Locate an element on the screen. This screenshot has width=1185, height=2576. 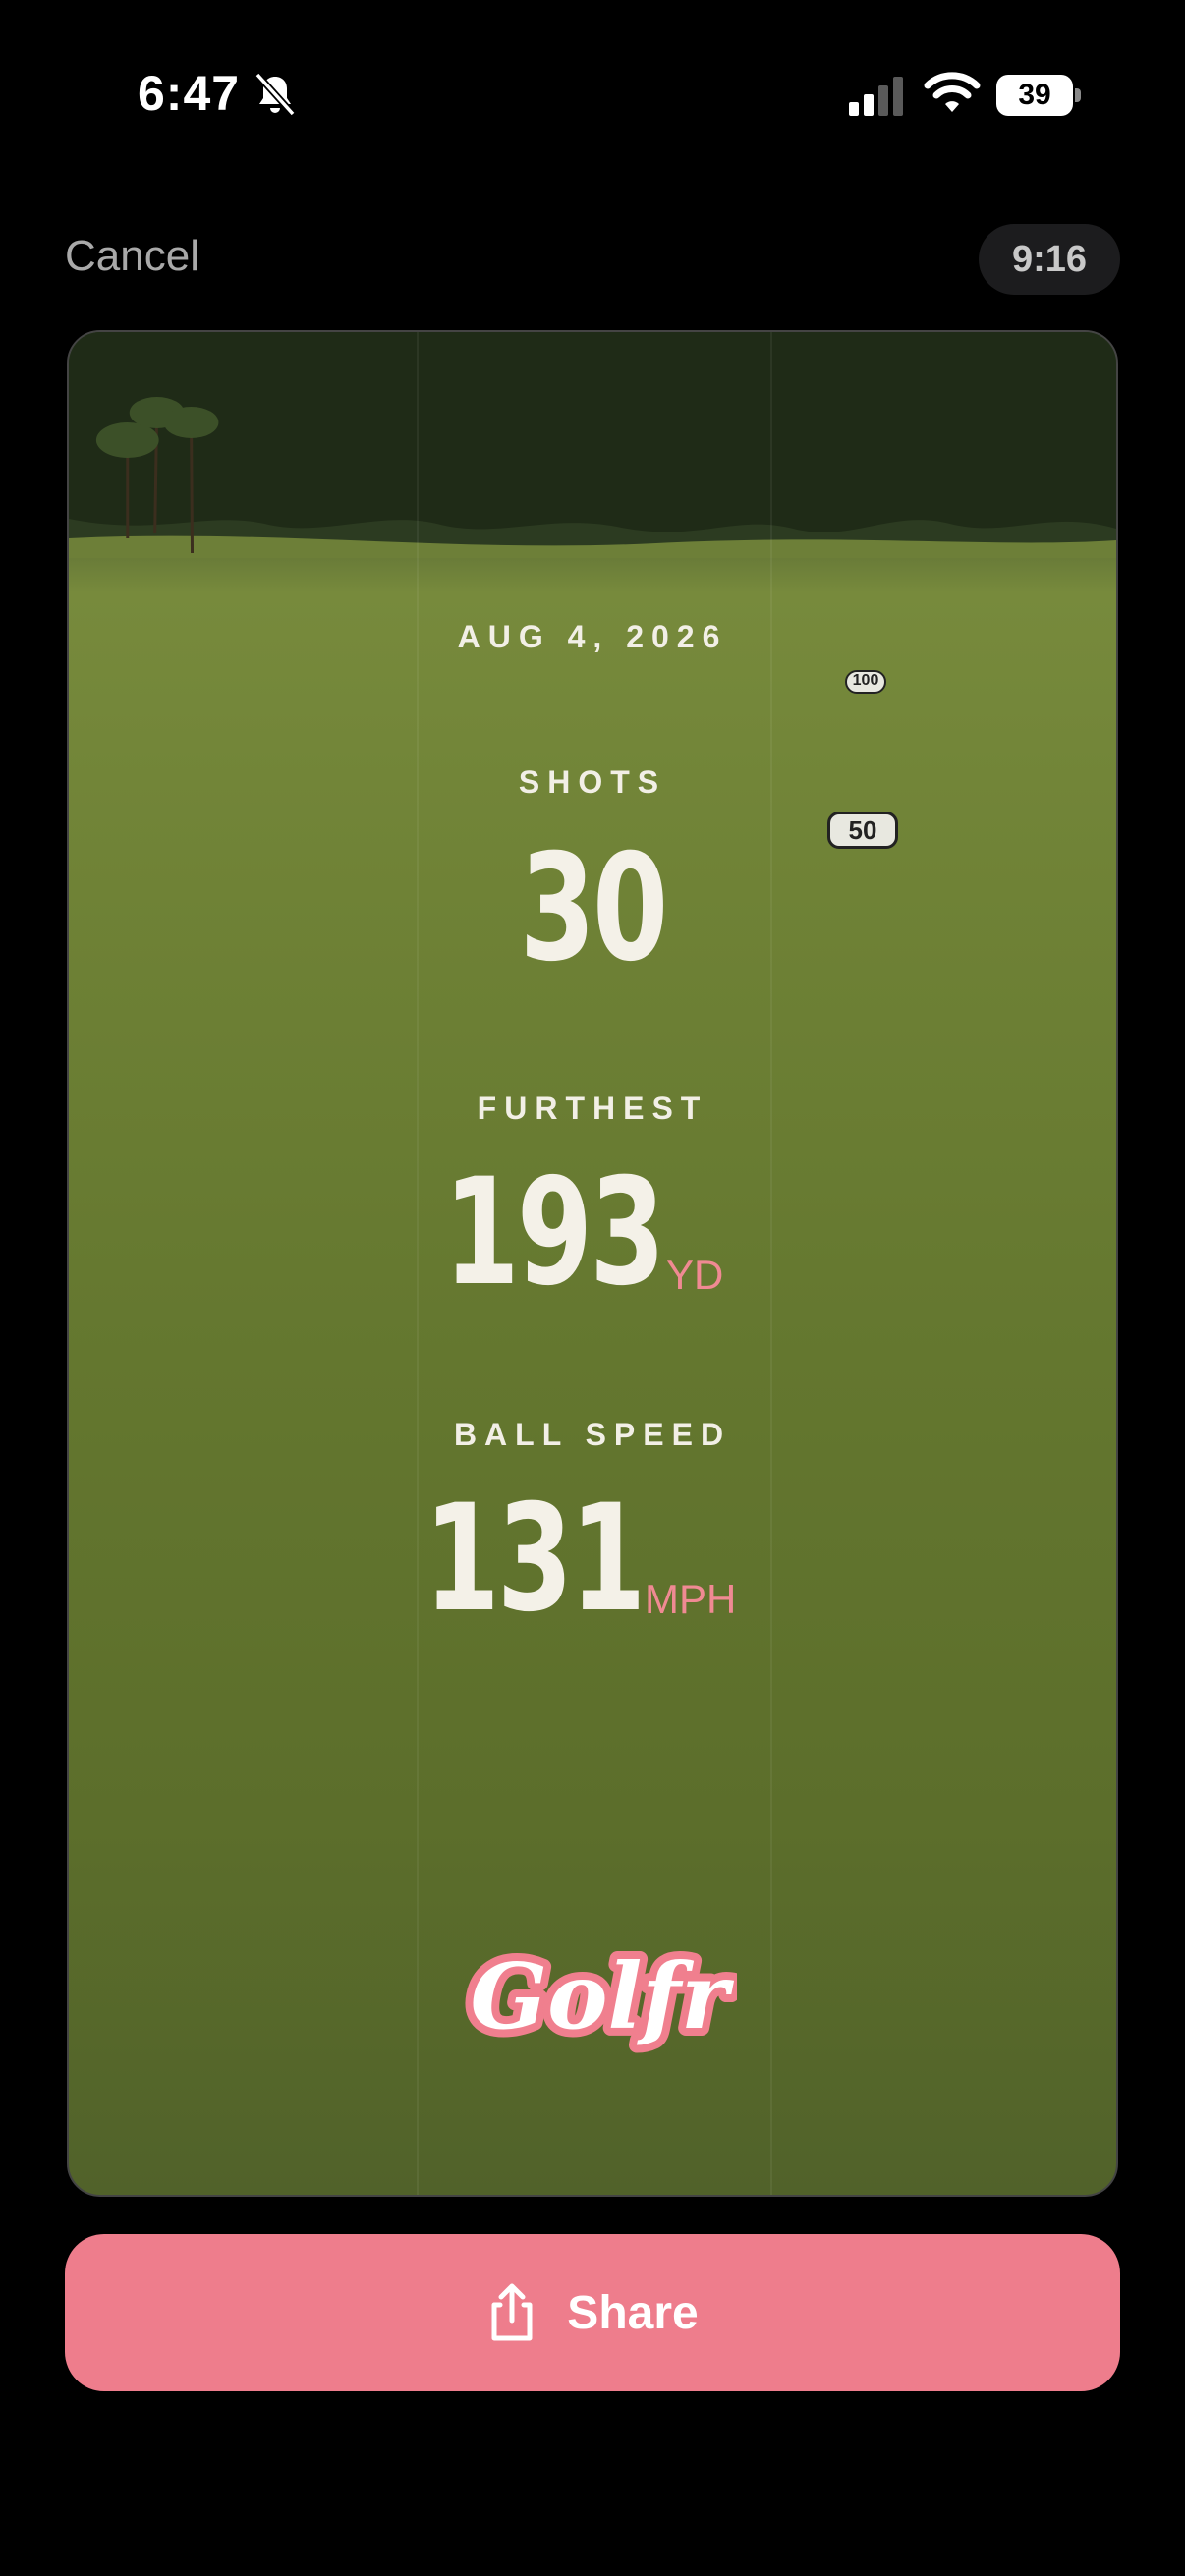
ball-speed-unit: MPH is located at coordinates (691, 1599).